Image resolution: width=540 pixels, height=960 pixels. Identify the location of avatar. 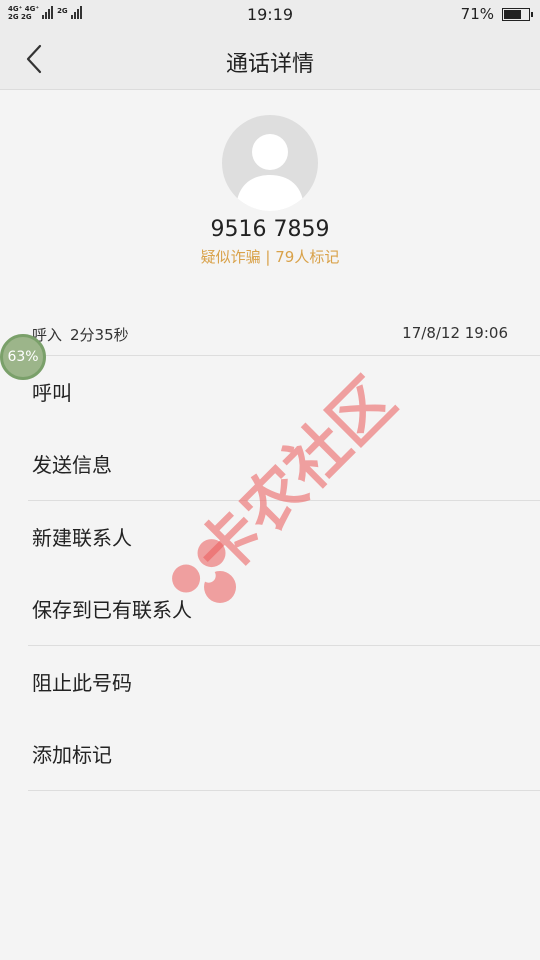
(270, 163).